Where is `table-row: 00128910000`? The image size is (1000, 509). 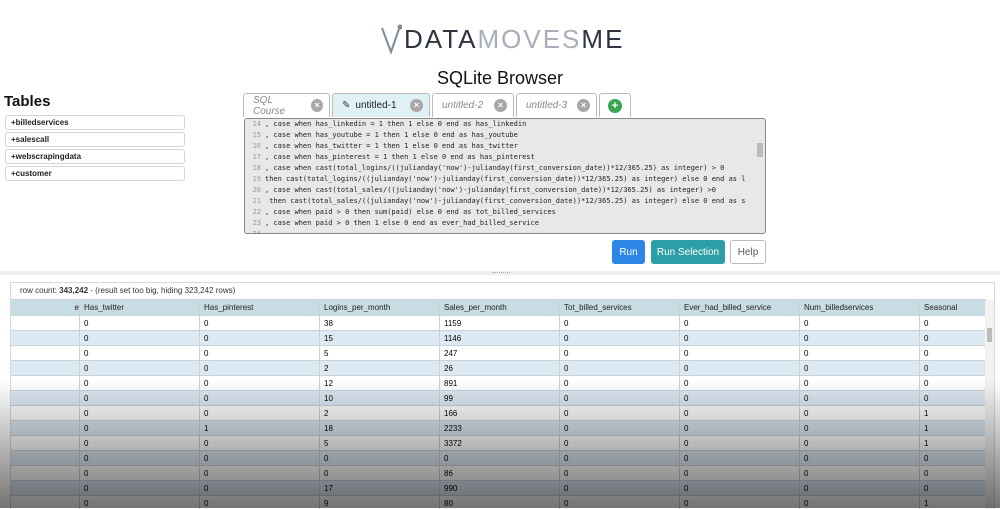 table-row: 00128910000 is located at coordinates (498, 383).